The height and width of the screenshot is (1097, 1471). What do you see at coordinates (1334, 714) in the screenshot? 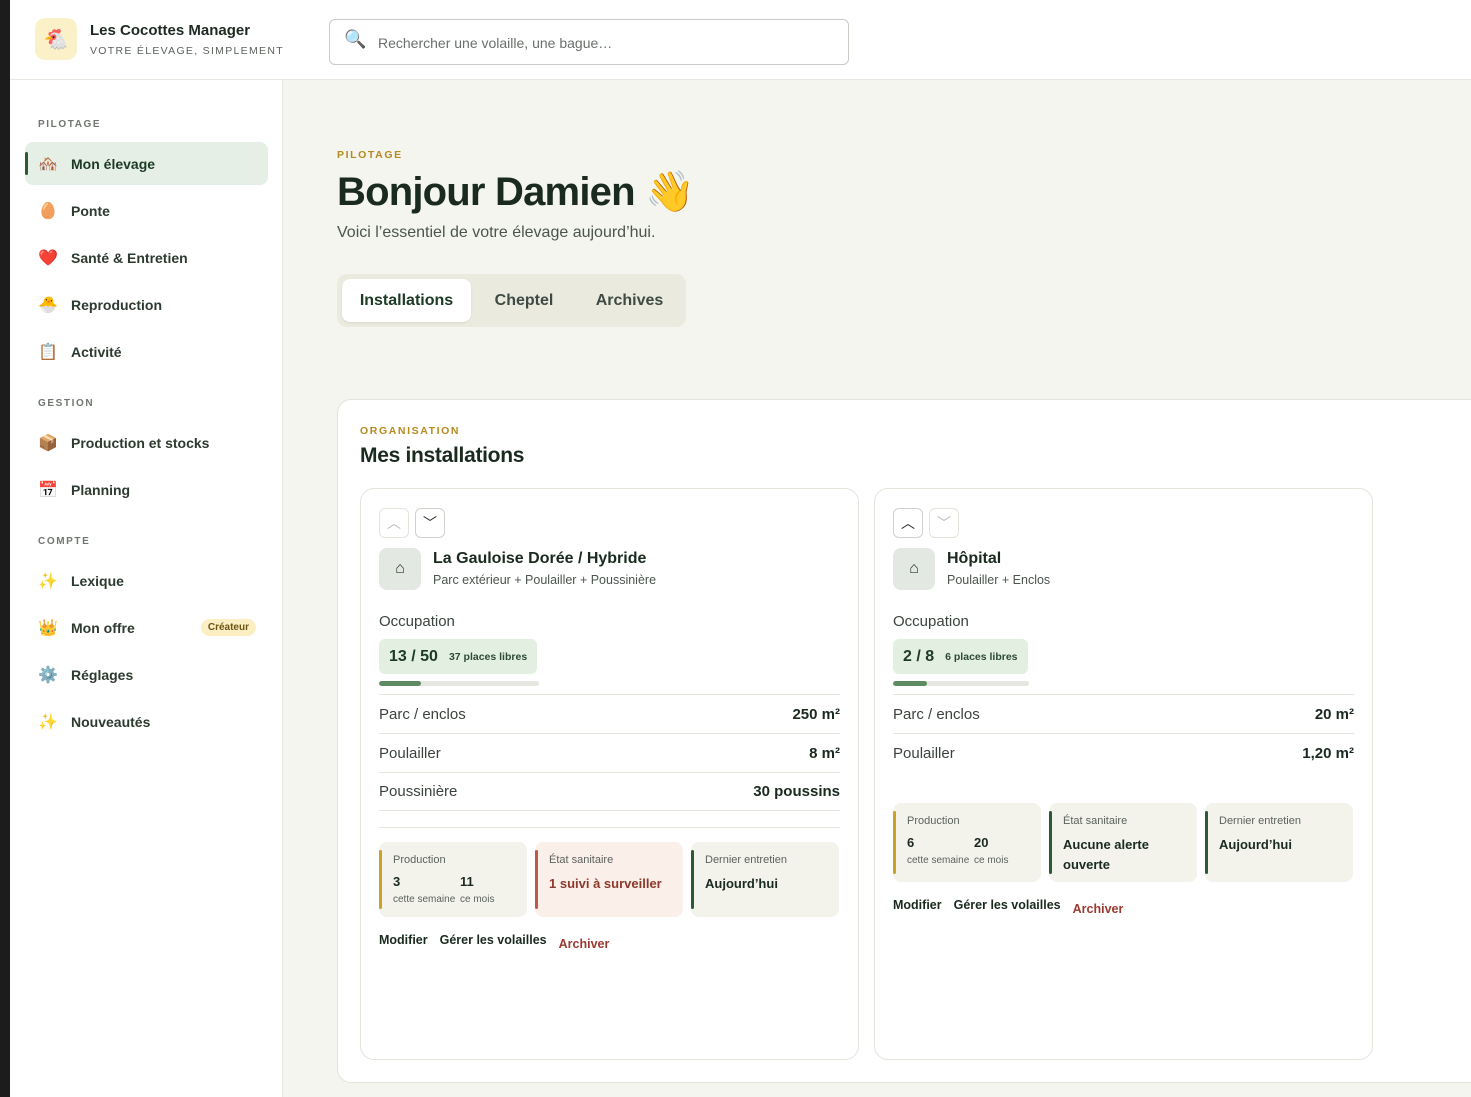
I see `spec-value: 20 m²` at bounding box center [1334, 714].